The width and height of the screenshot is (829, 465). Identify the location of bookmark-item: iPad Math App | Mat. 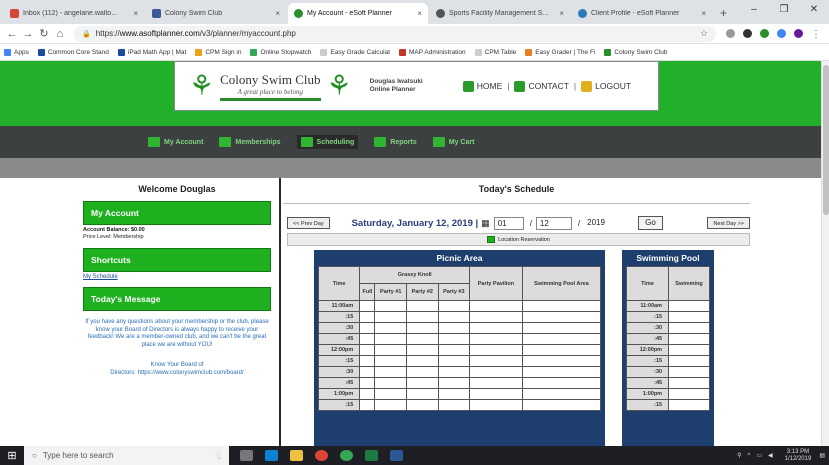
(151, 52).